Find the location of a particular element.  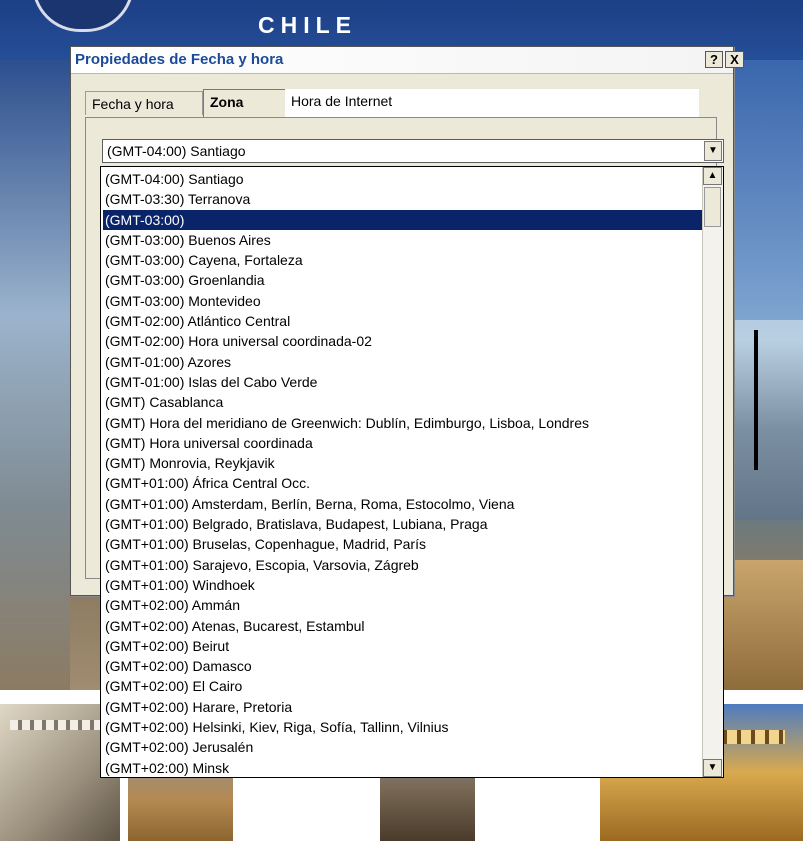

timezone-option: (GMT+02:00) Damasco is located at coordinates (404, 666).